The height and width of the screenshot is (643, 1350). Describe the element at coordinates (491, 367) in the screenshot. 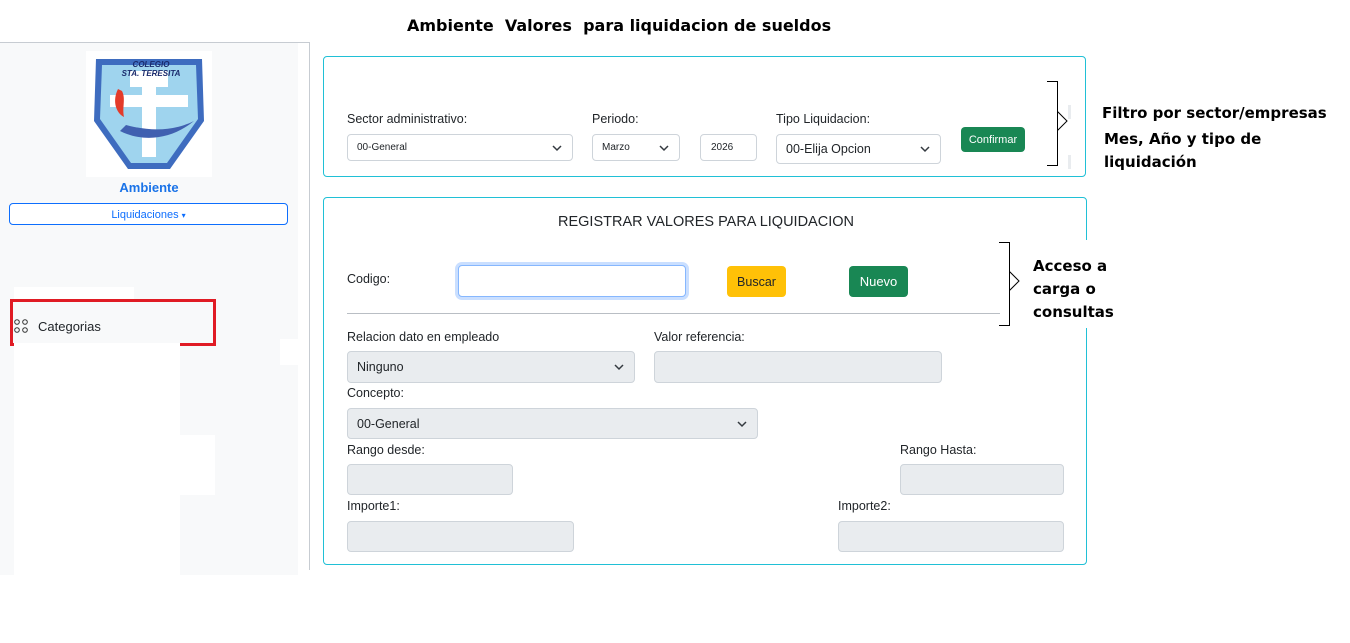

I see `relacion-select: Ninguno` at that location.